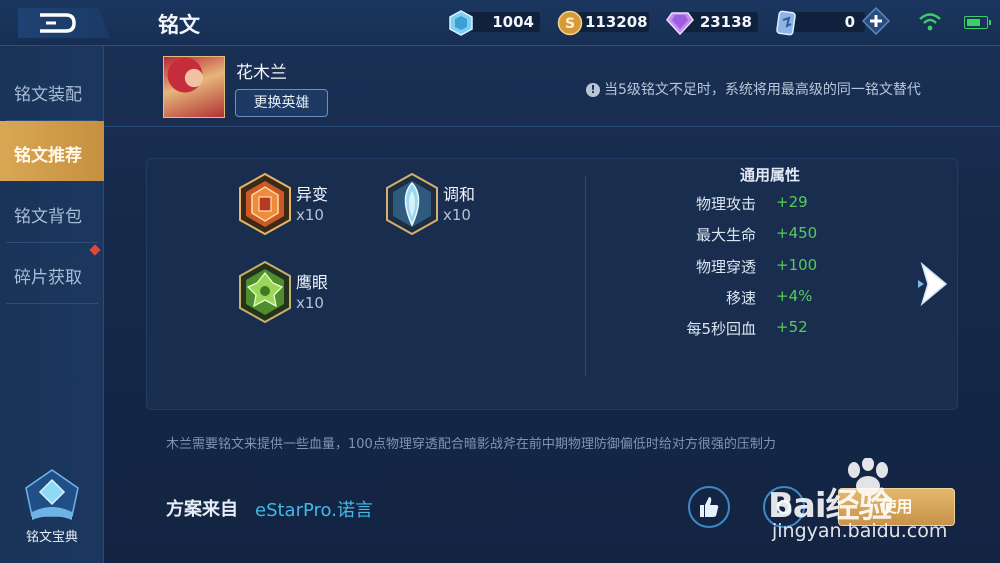  Describe the element at coordinates (680, 24) in the screenshot. I see `diamond-icon` at that location.